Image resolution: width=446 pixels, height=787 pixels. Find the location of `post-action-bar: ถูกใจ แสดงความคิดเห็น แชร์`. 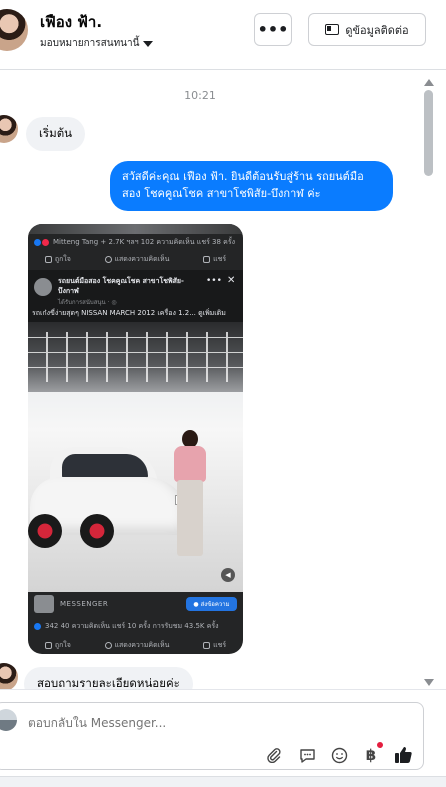

post-action-bar: ถูกใจ แสดงความคิดเห็น แชร์ is located at coordinates (135, 259).